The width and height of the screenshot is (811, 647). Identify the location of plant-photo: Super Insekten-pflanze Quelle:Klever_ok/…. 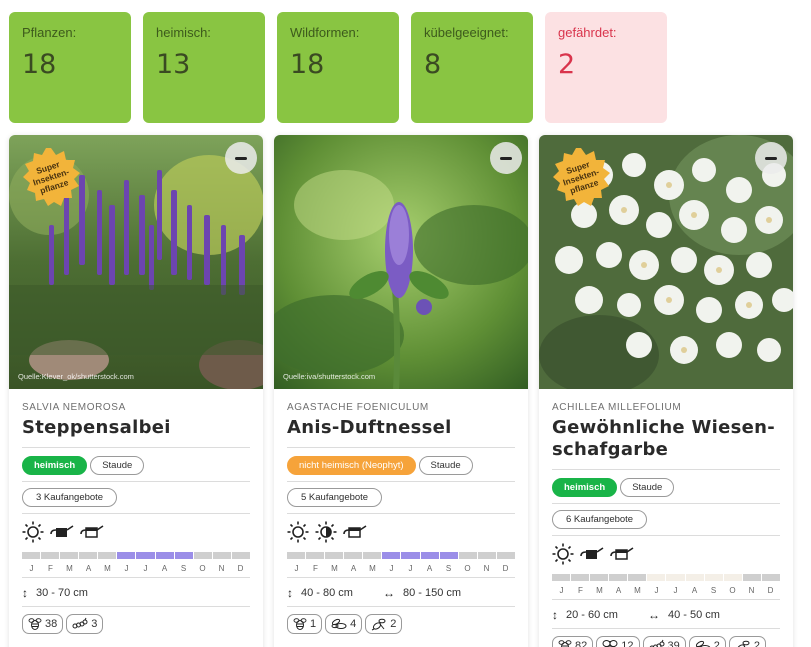
(136, 262).